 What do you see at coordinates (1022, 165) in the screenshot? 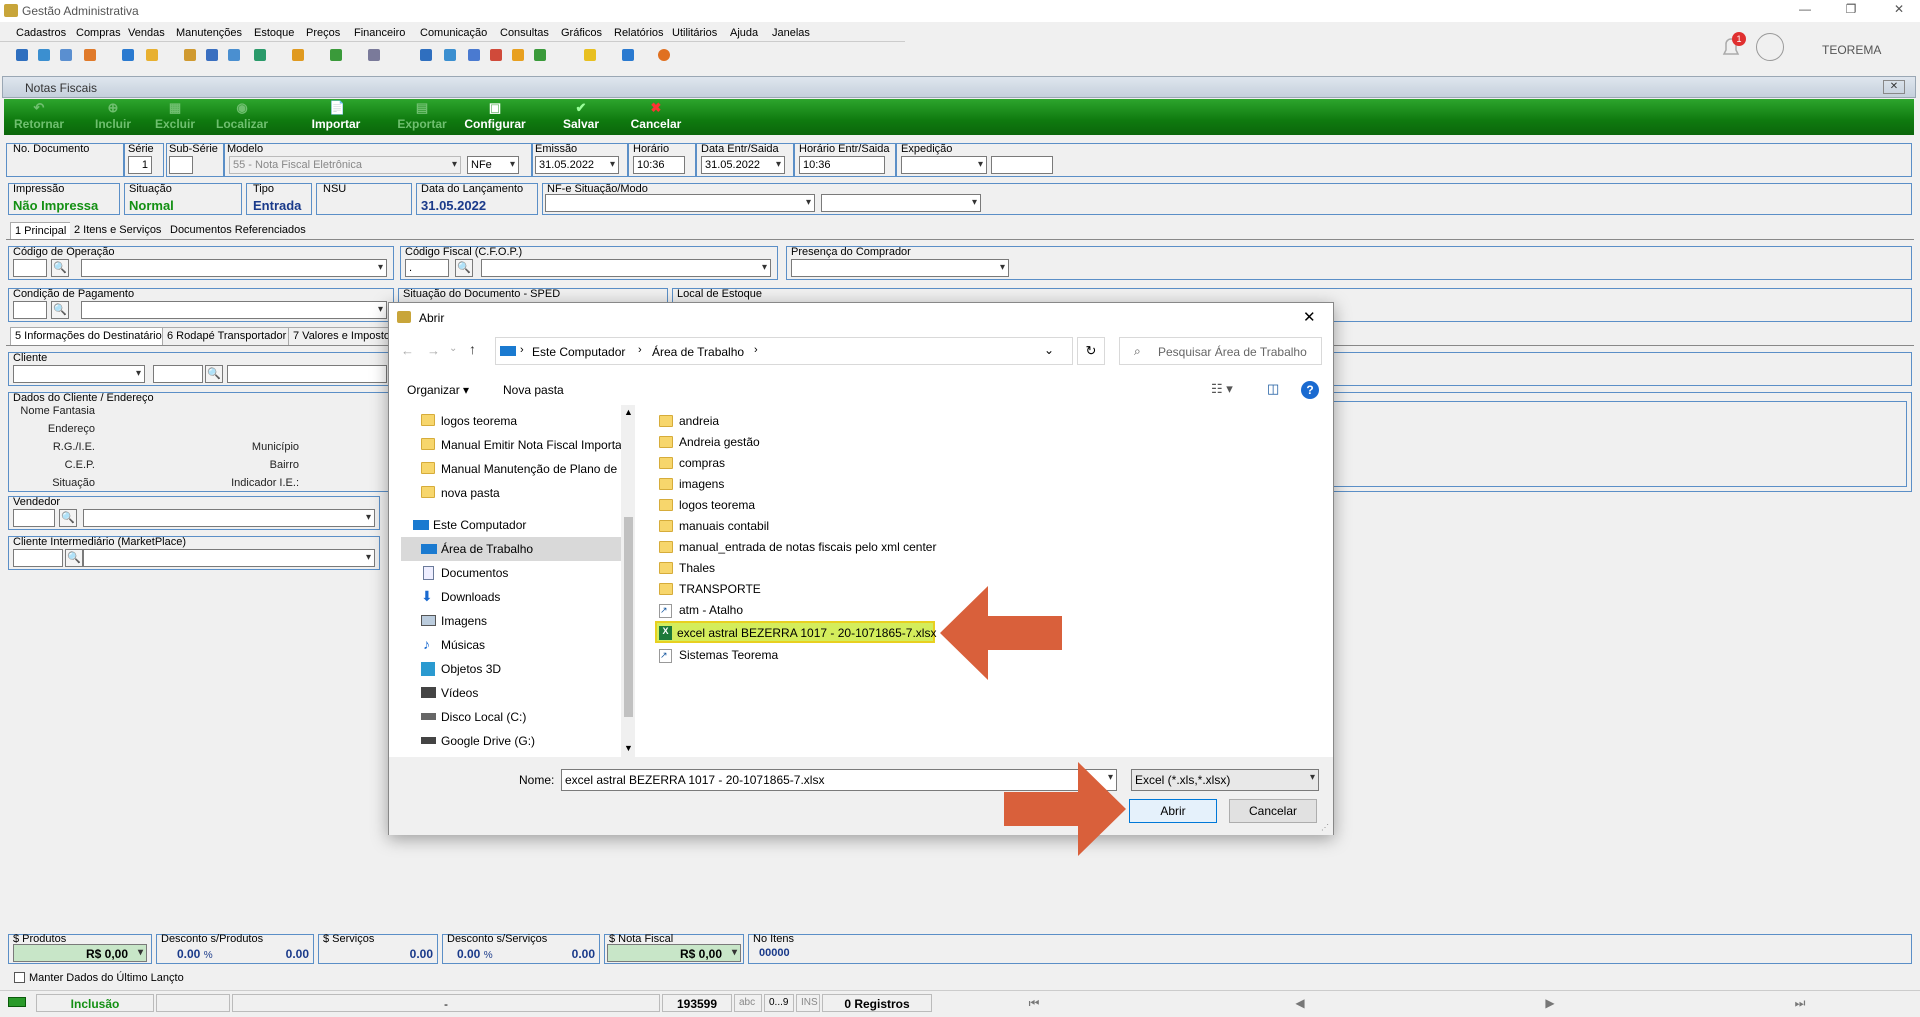
I see `expedicao-time` at bounding box center [1022, 165].